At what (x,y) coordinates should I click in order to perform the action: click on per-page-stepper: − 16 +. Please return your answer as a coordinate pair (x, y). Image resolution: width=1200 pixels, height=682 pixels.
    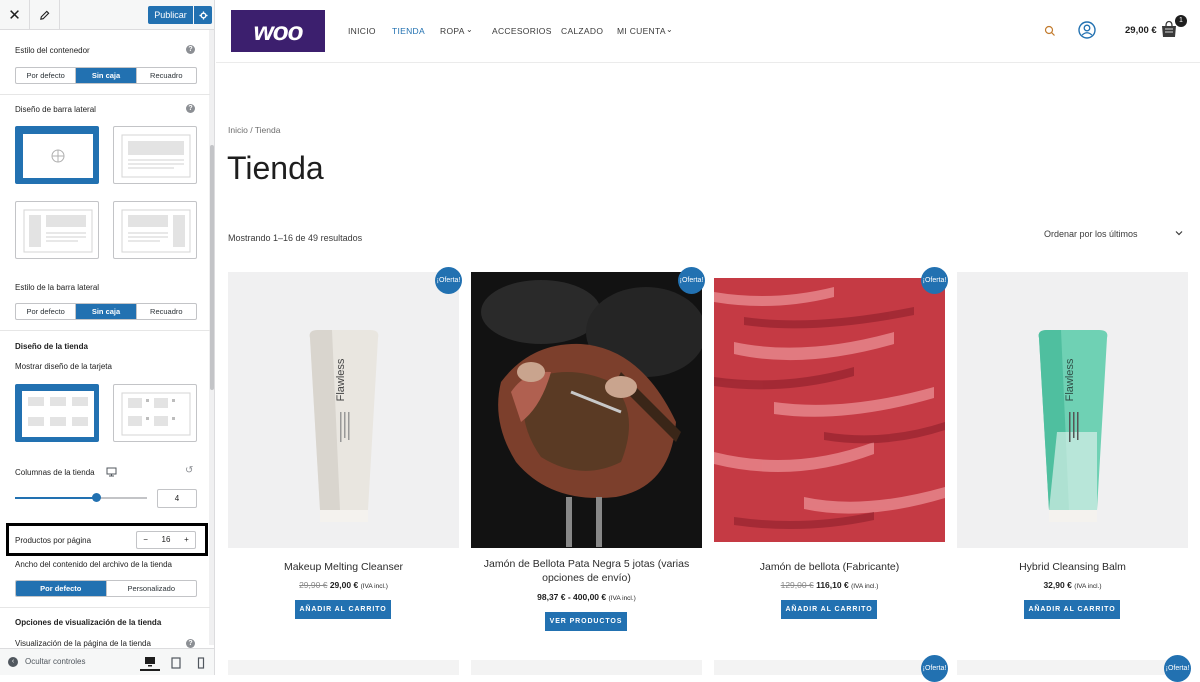
    Looking at the image, I should click on (166, 540).